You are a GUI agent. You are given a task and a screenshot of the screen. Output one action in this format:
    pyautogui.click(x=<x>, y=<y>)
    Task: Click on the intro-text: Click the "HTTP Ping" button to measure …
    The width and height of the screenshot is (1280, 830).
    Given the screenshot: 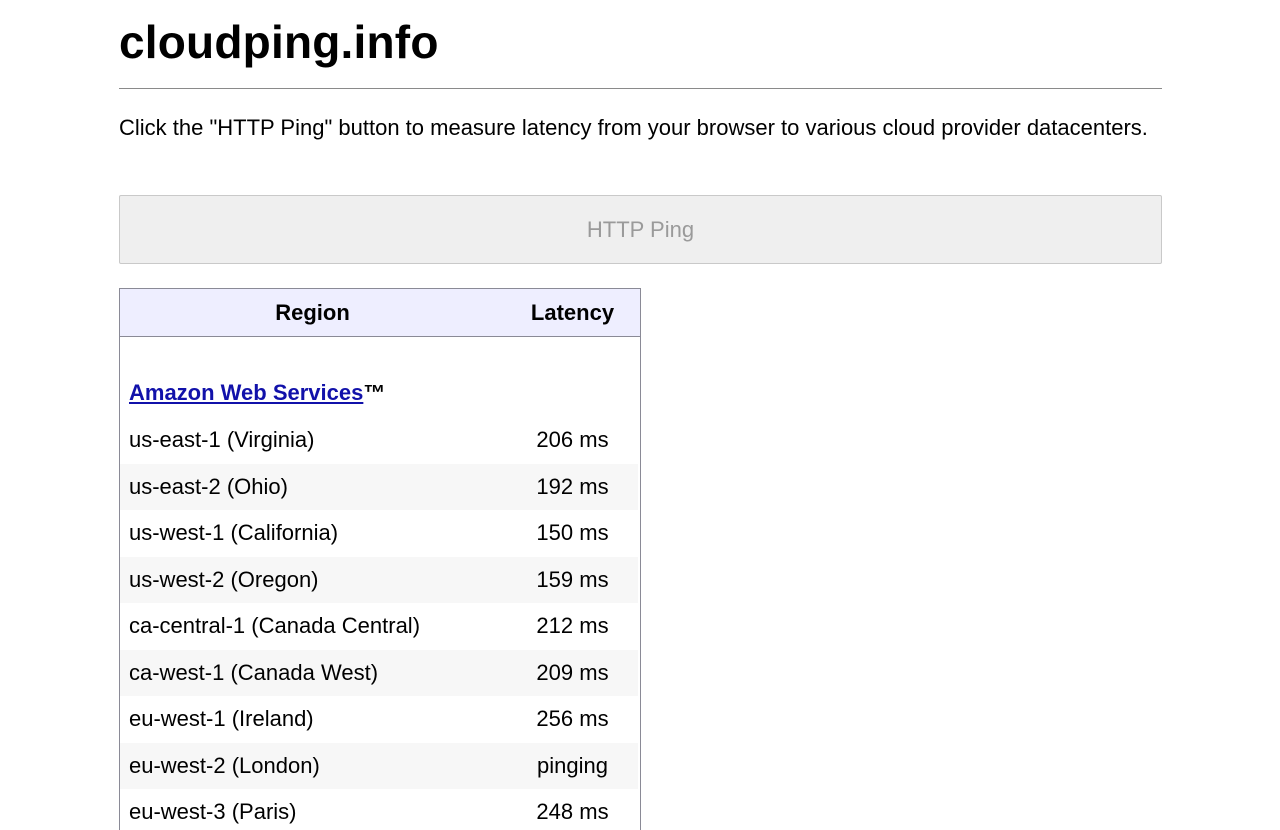 What is the action you would take?
    pyautogui.click(x=633, y=127)
    